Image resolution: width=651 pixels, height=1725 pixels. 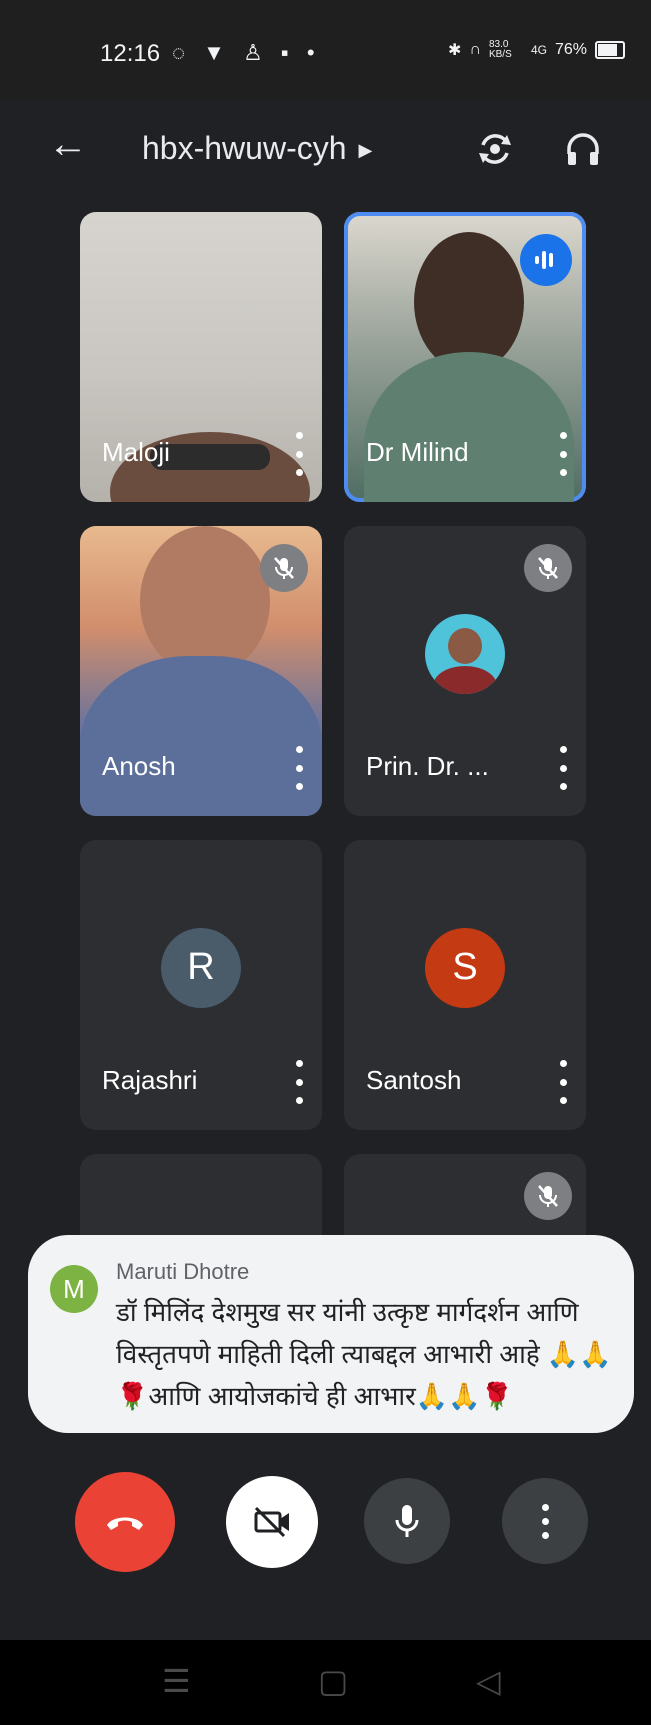 What do you see at coordinates (465, 679) in the screenshot?
I see `avatar-photo-shirt` at bounding box center [465, 679].